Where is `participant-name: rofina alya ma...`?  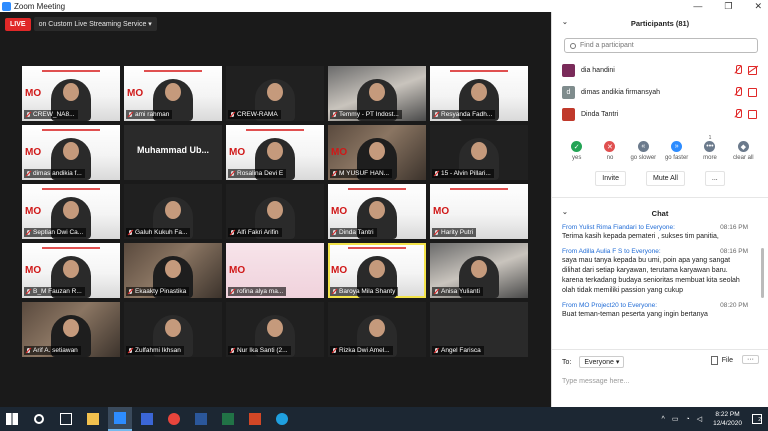 participant-name: rofina alya ma... is located at coordinates (260, 291).